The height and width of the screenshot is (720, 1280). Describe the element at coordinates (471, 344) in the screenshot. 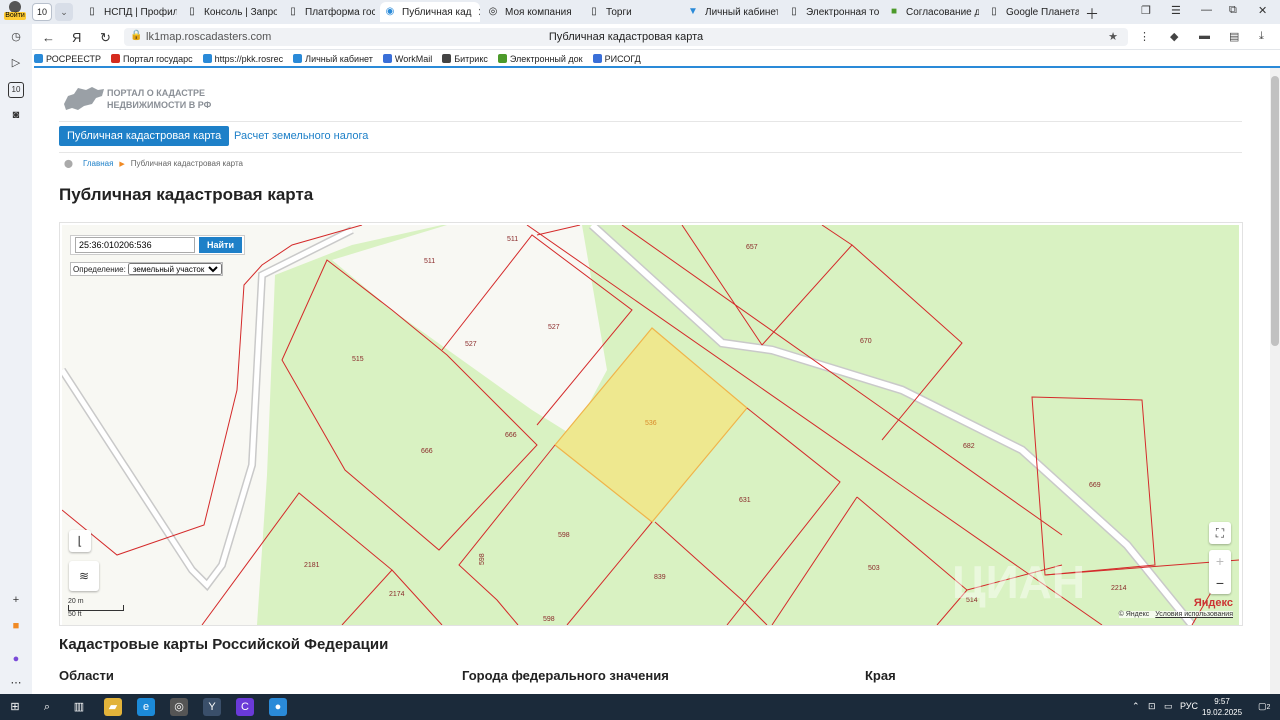

I see `parcel-label: 527` at that location.